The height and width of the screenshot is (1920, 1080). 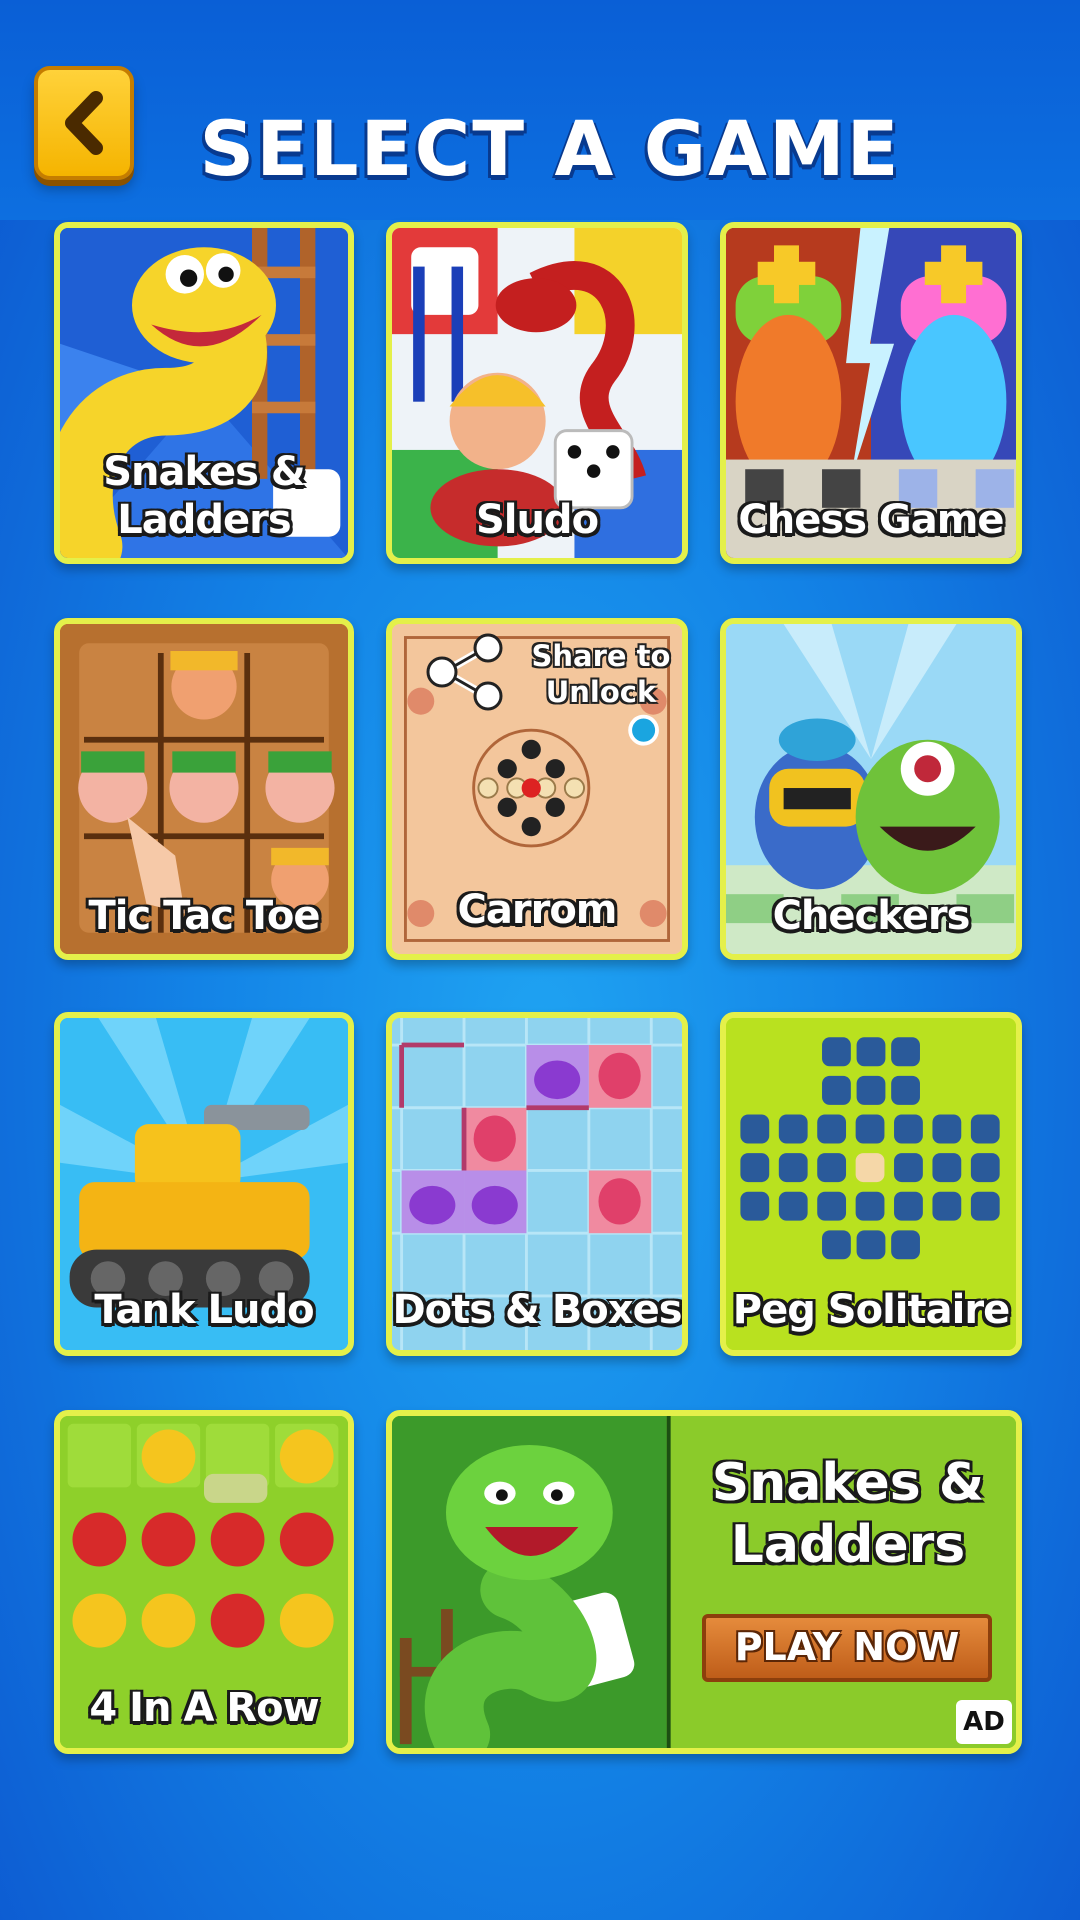 I want to click on game-label: Peg Solitaire, so click(x=871, y=1310).